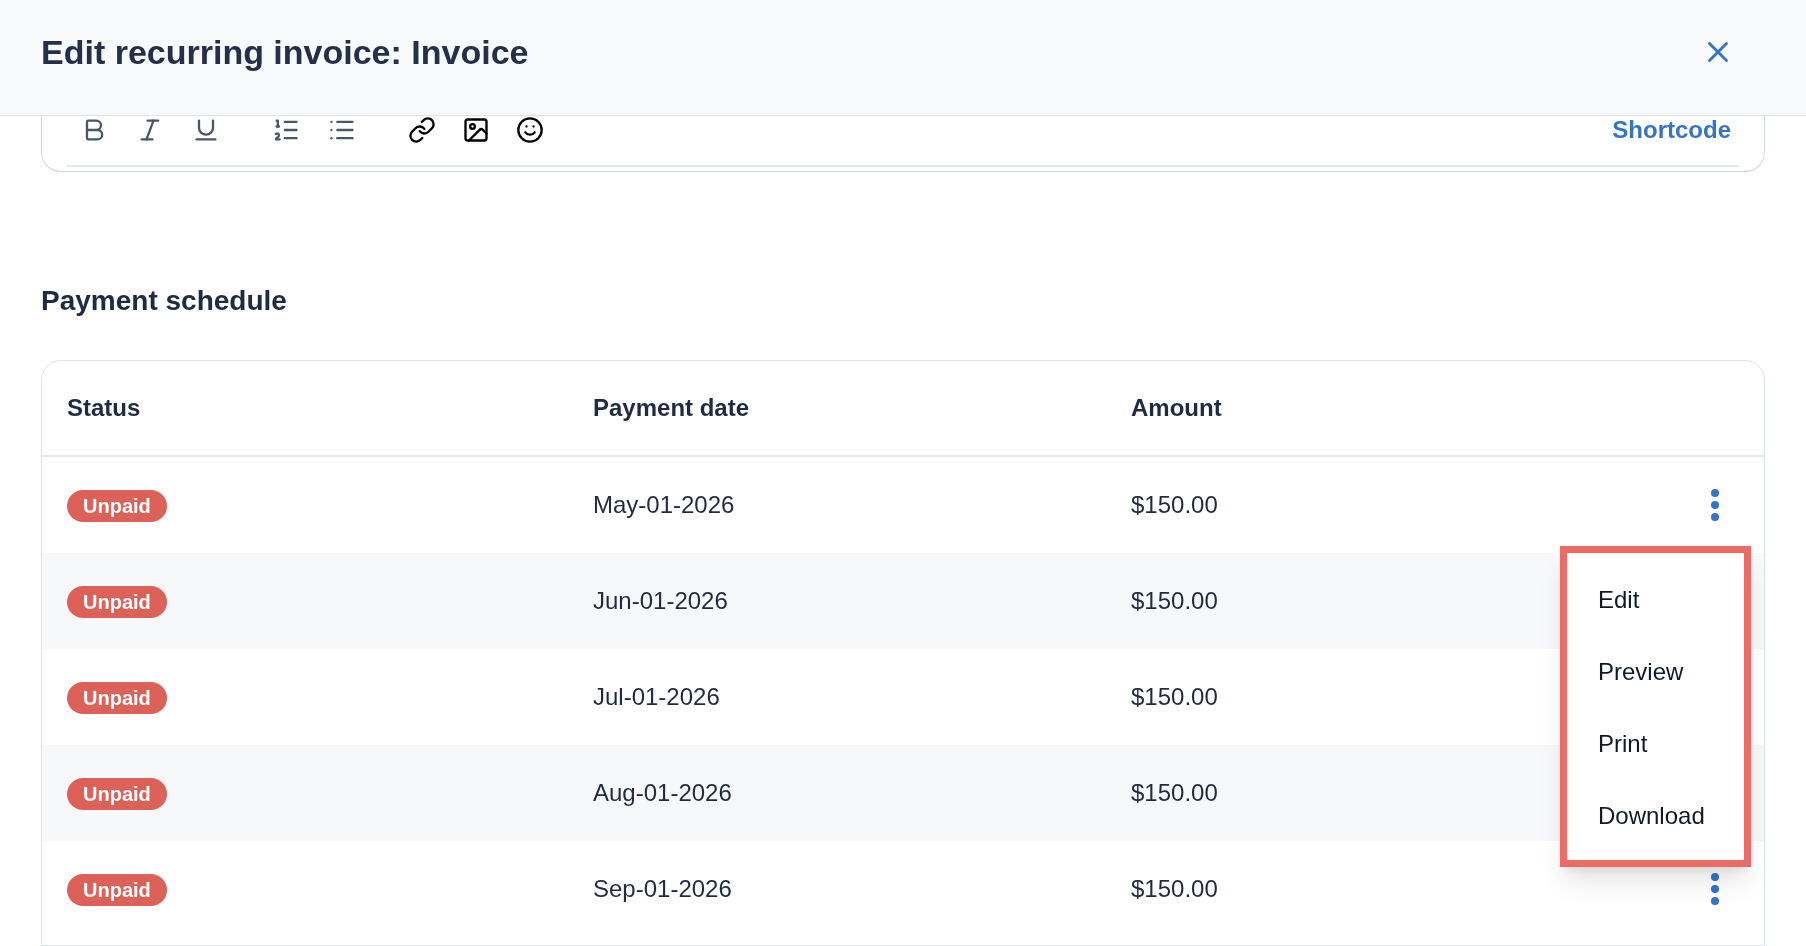 The width and height of the screenshot is (1806, 946). Describe the element at coordinates (1655, 600) in the screenshot. I see `menu-item: Edit` at that location.